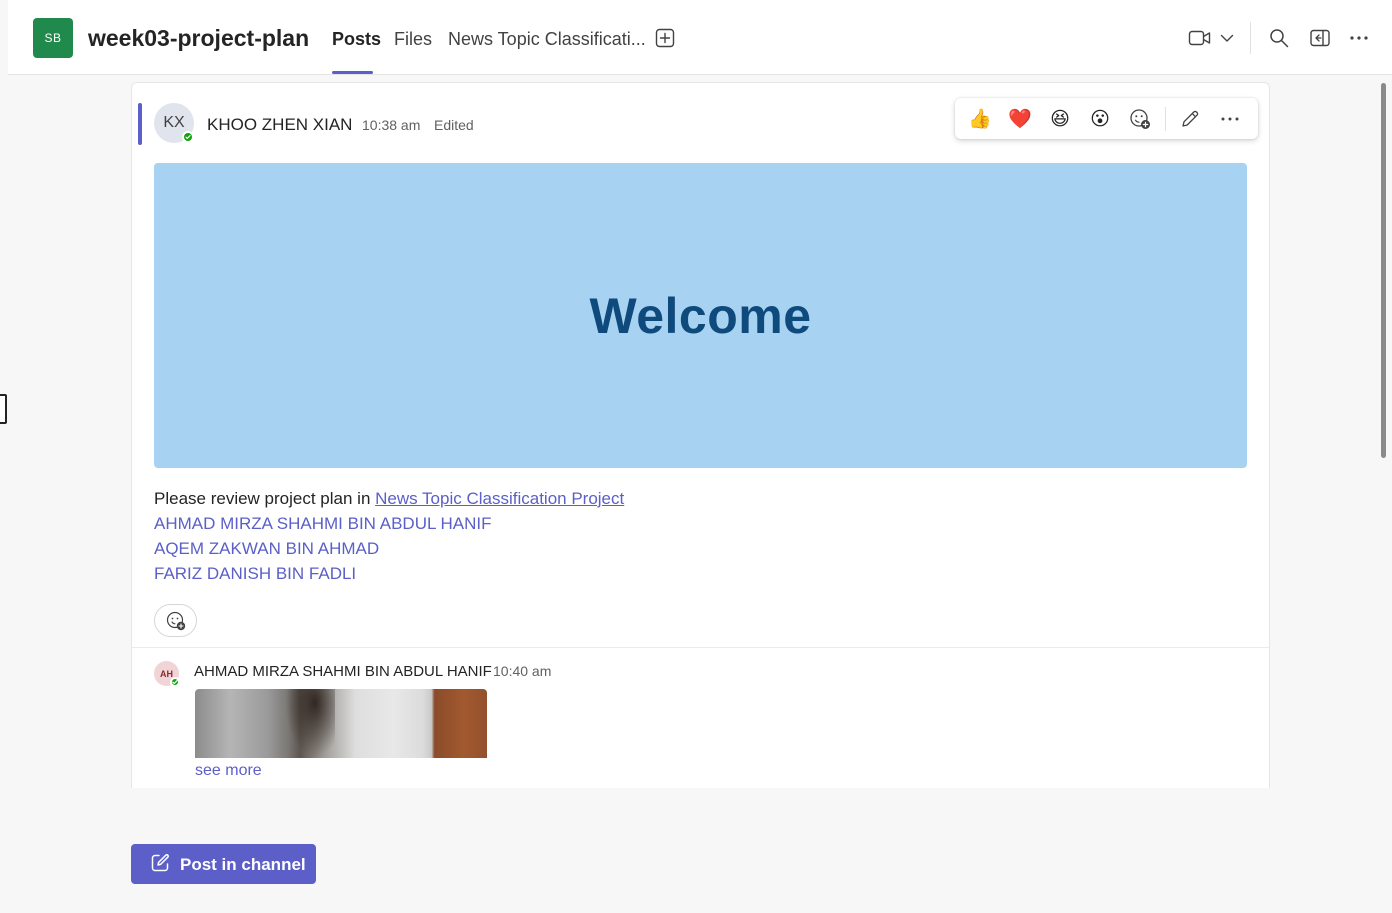 This screenshot has width=1392, height=913. Describe the element at coordinates (389, 523) in the screenshot. I see `mention-ahmad-mirza: AHMAD MIRZA SHAHMI BIN ABDUL HANIF` at that location.